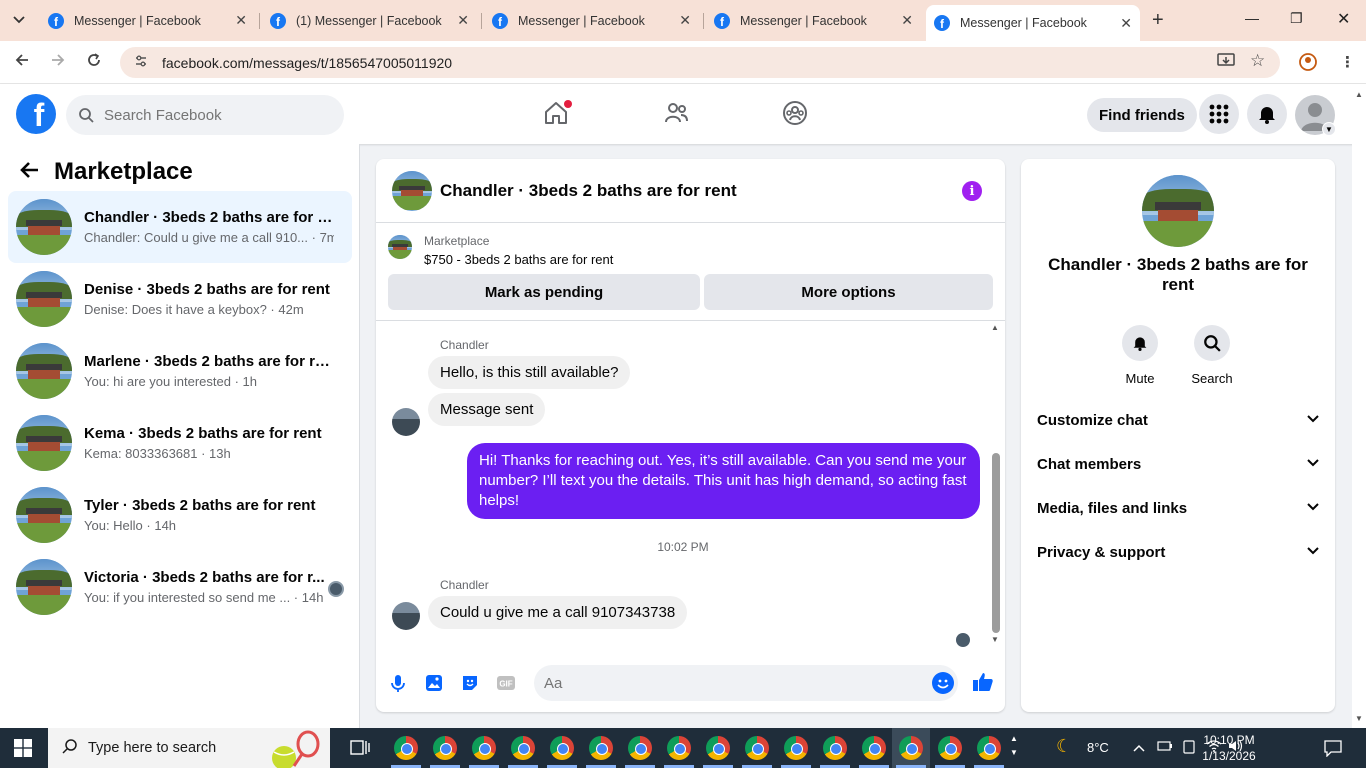 The width and height of the screenshot is (1366, 768). Describe the element at coordinates (746, 683) in the screenshot. I see `message-input` at that location.